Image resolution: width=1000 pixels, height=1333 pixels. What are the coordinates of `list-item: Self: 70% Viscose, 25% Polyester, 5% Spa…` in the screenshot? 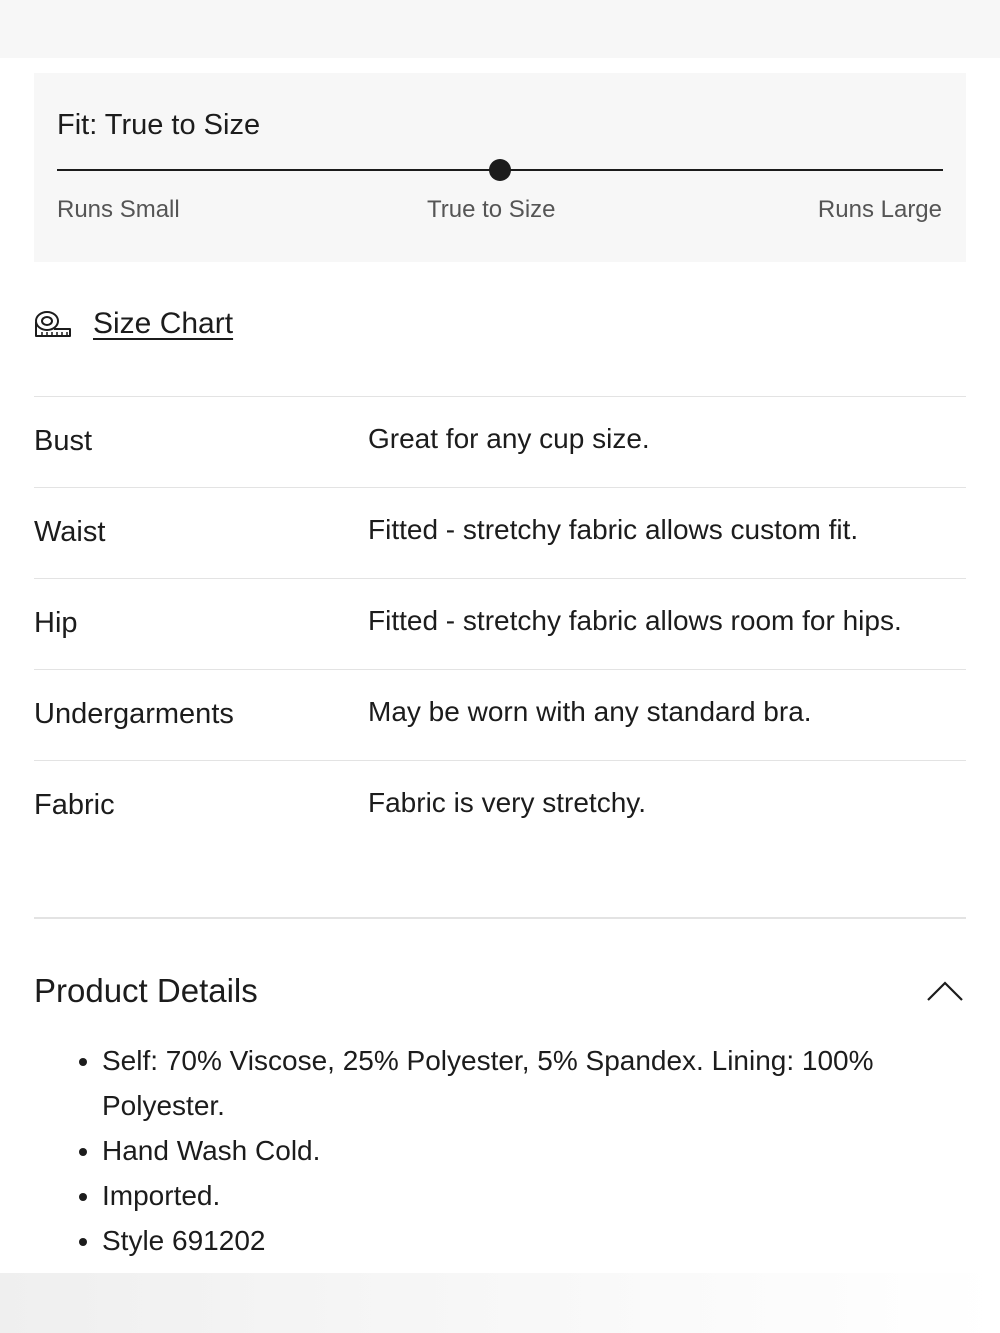 It's located at (542, 1083).